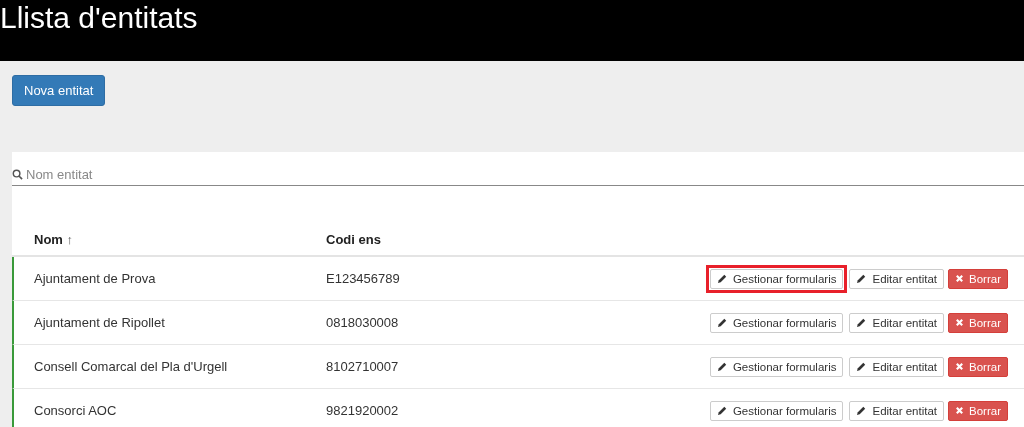 The height and width of the screenshot is (427, 1024). I want to click on table-cell-text: Consorci AOC, so click(75, 410).